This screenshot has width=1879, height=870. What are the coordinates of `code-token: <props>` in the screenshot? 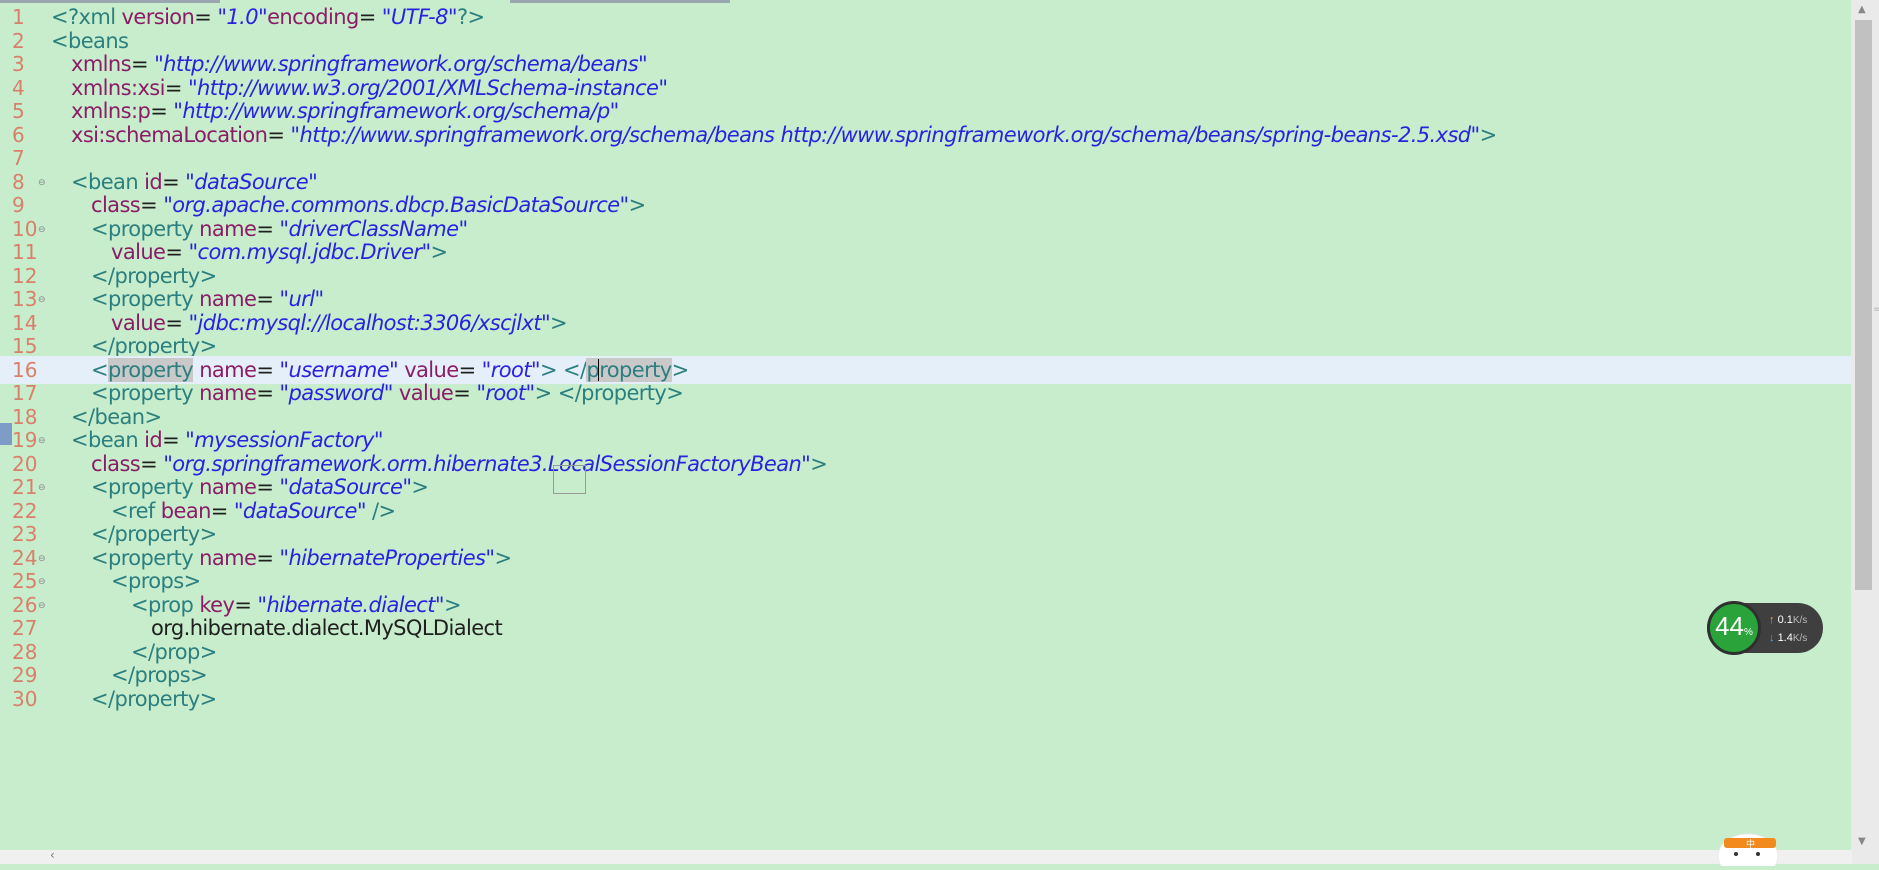 It's located at (156, 581).